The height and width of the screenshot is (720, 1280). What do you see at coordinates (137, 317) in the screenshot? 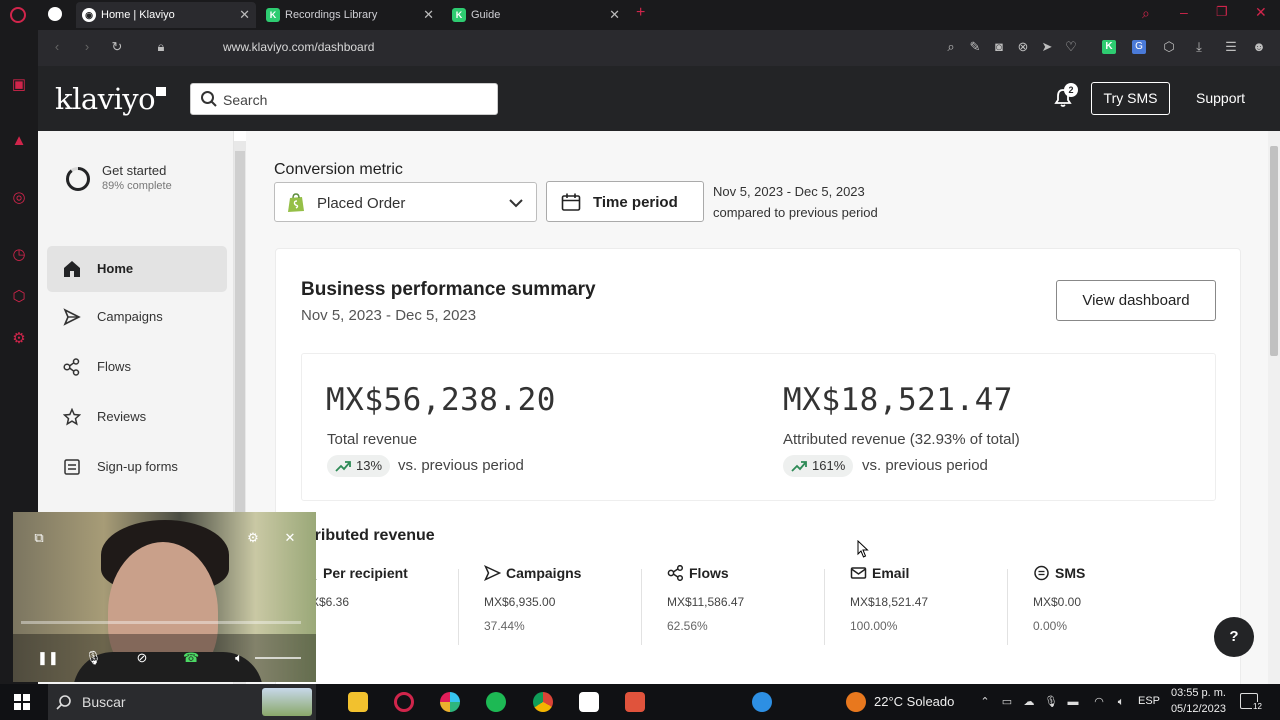
I see `sidebar-item-campaigns: Campaigns` at bounding box center [137, 317].